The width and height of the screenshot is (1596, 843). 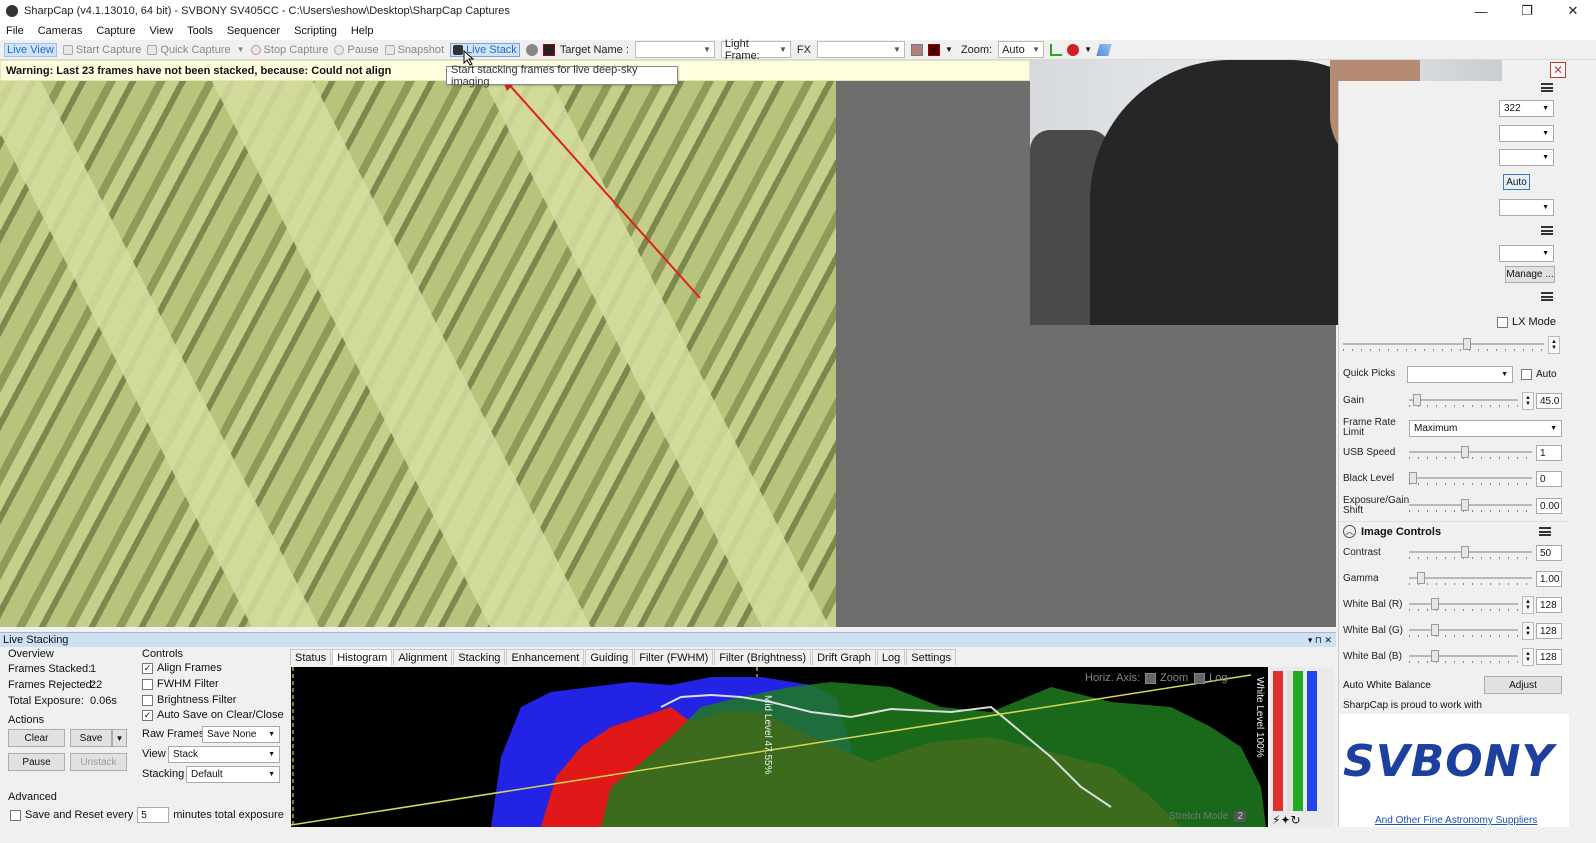 I want to click on menu-file: File, so click(x=15, y=31).